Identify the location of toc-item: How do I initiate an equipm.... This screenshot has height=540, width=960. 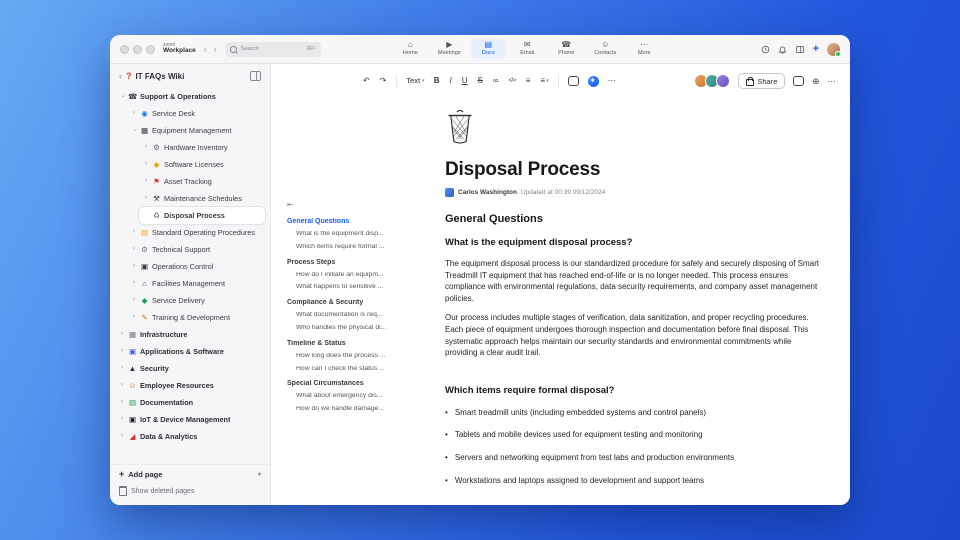
(366, 275).